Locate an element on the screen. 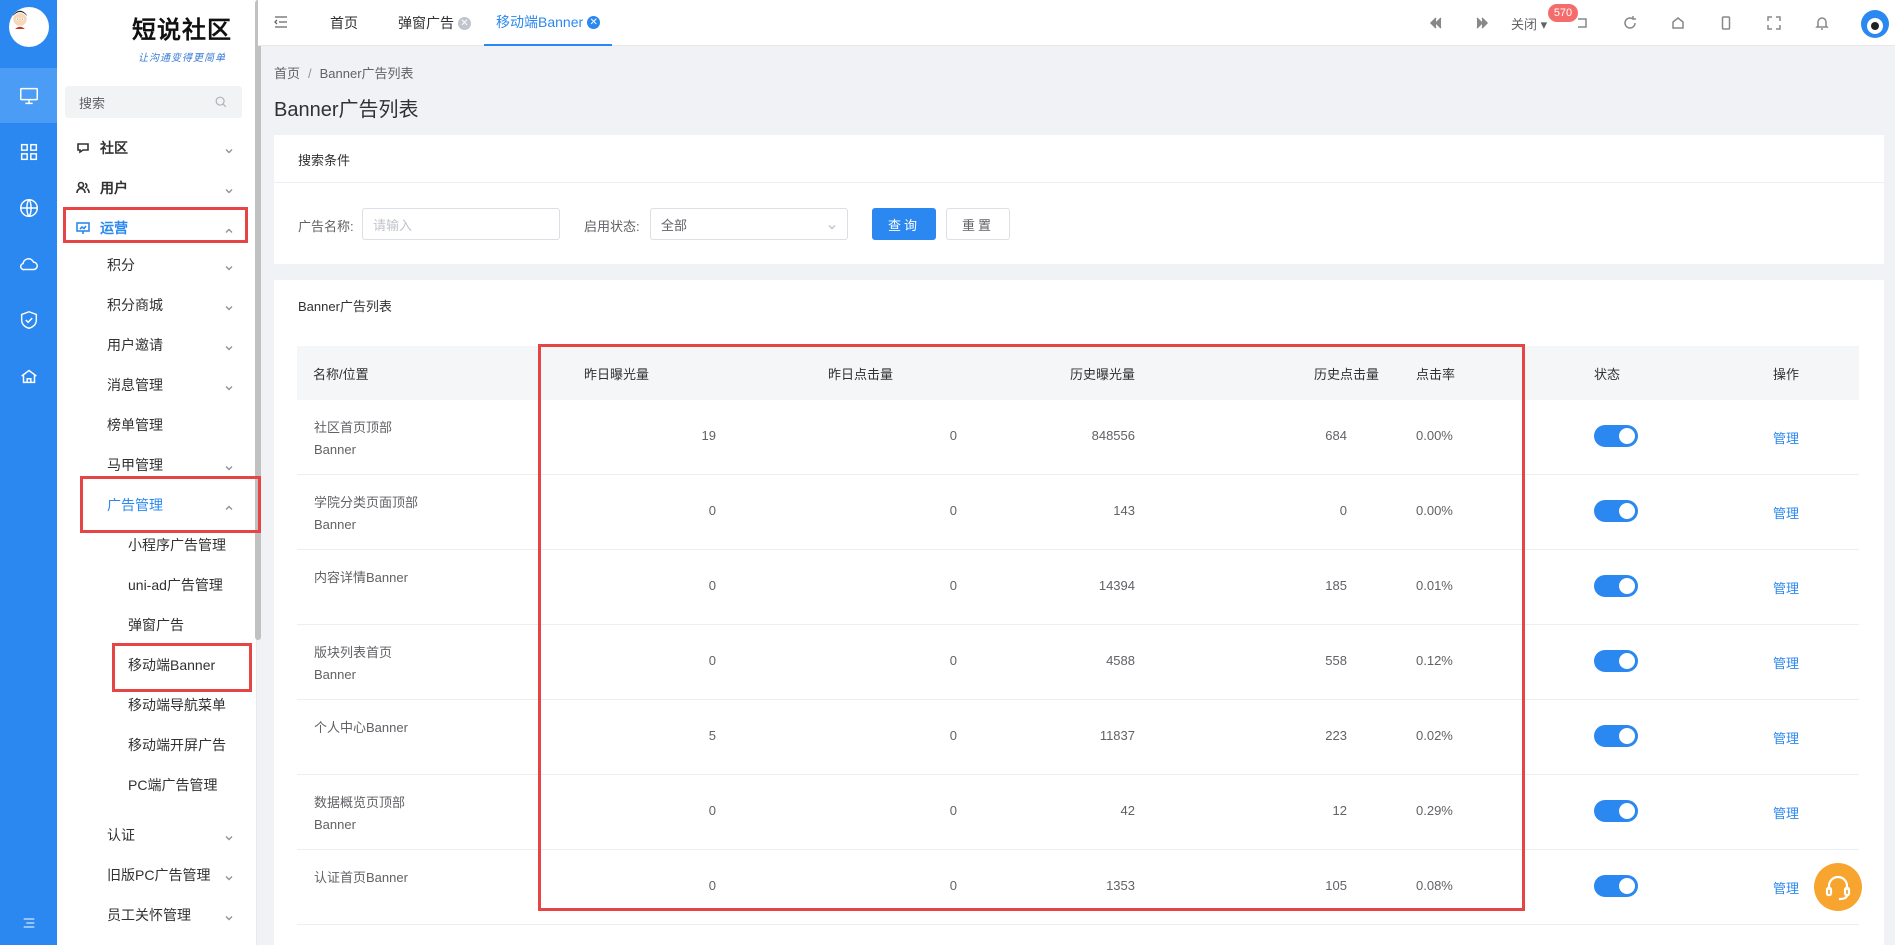 The width and height of the screenshot is (1895, 945). menu-operations: 运营 is located at coordinates (157, 228).